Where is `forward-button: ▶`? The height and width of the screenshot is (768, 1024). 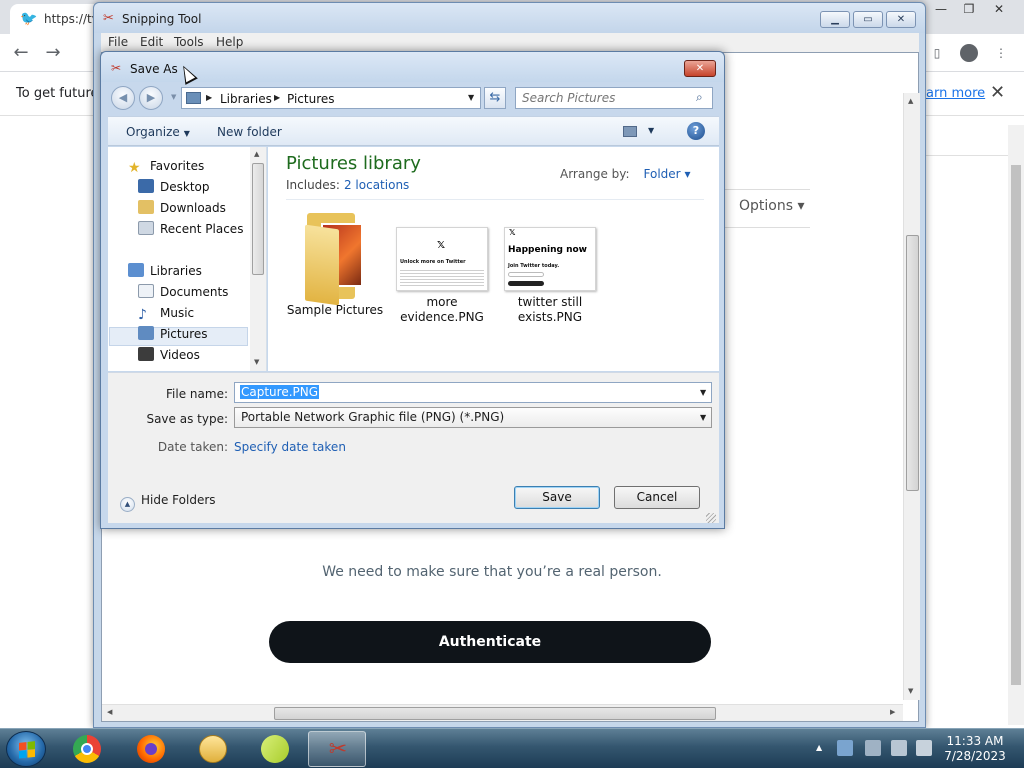 forward-button: ▶ is located at coordinates (151, 98).